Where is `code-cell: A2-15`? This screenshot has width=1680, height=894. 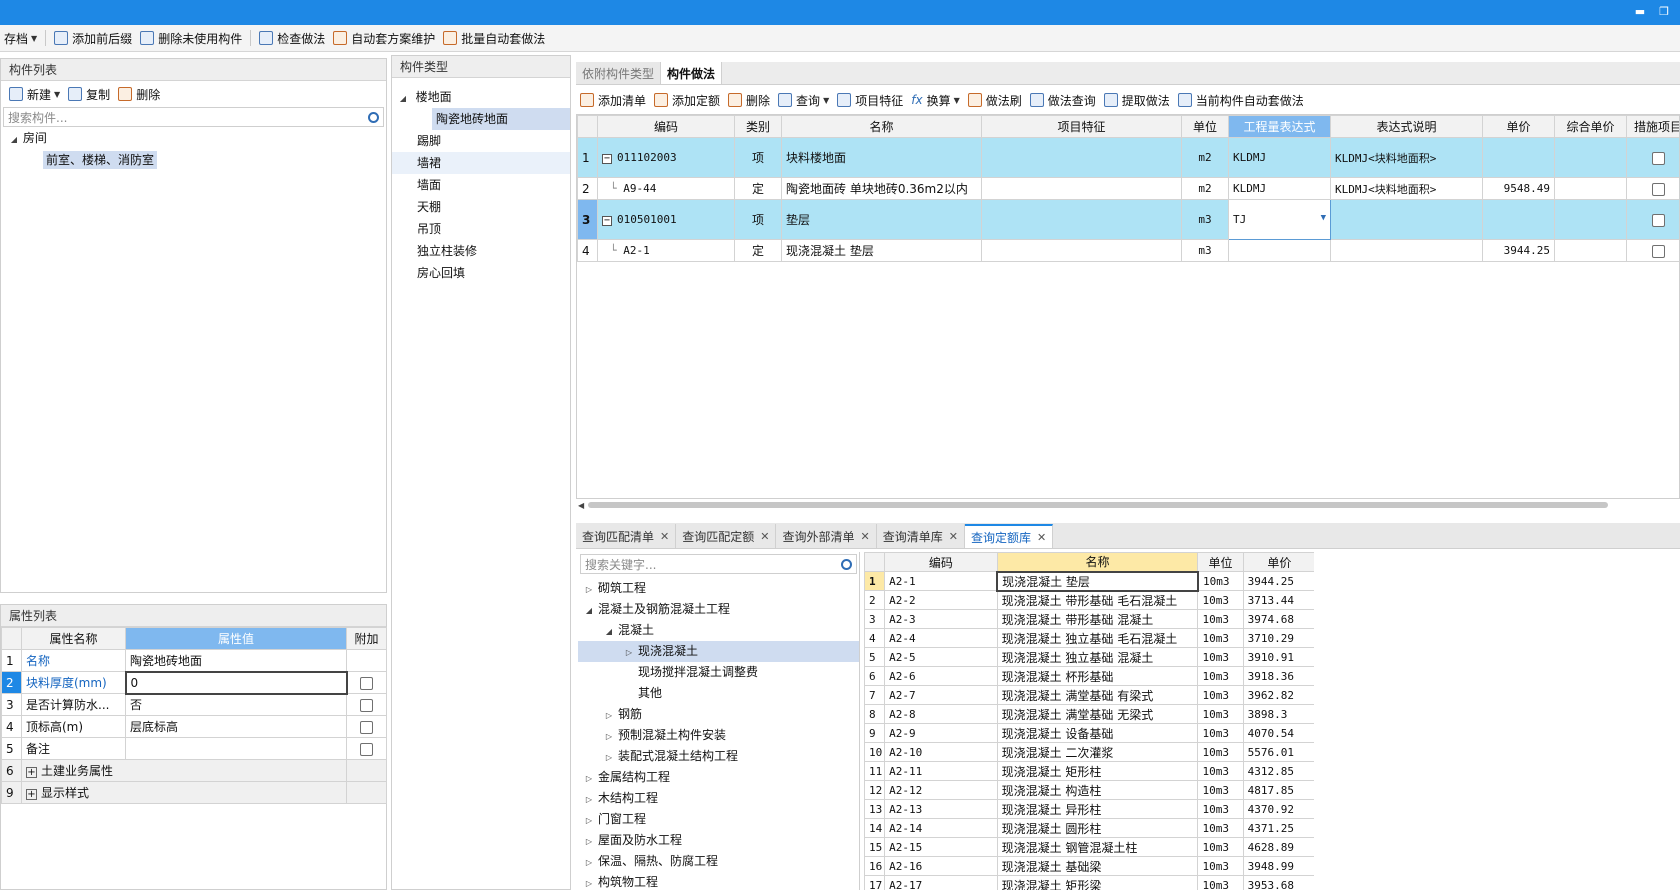 code-cell: A2-15 is located at coordinates (941, 847).